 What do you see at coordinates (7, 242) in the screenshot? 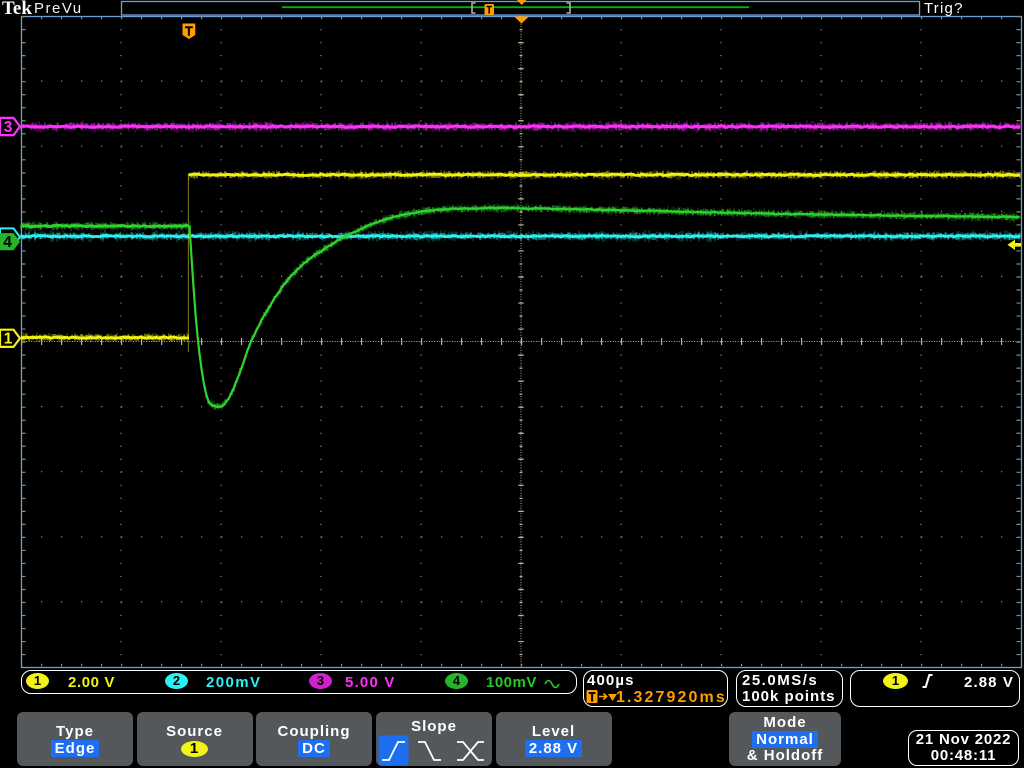
I see `svg-text: 4` at bounding box center [7, 242].